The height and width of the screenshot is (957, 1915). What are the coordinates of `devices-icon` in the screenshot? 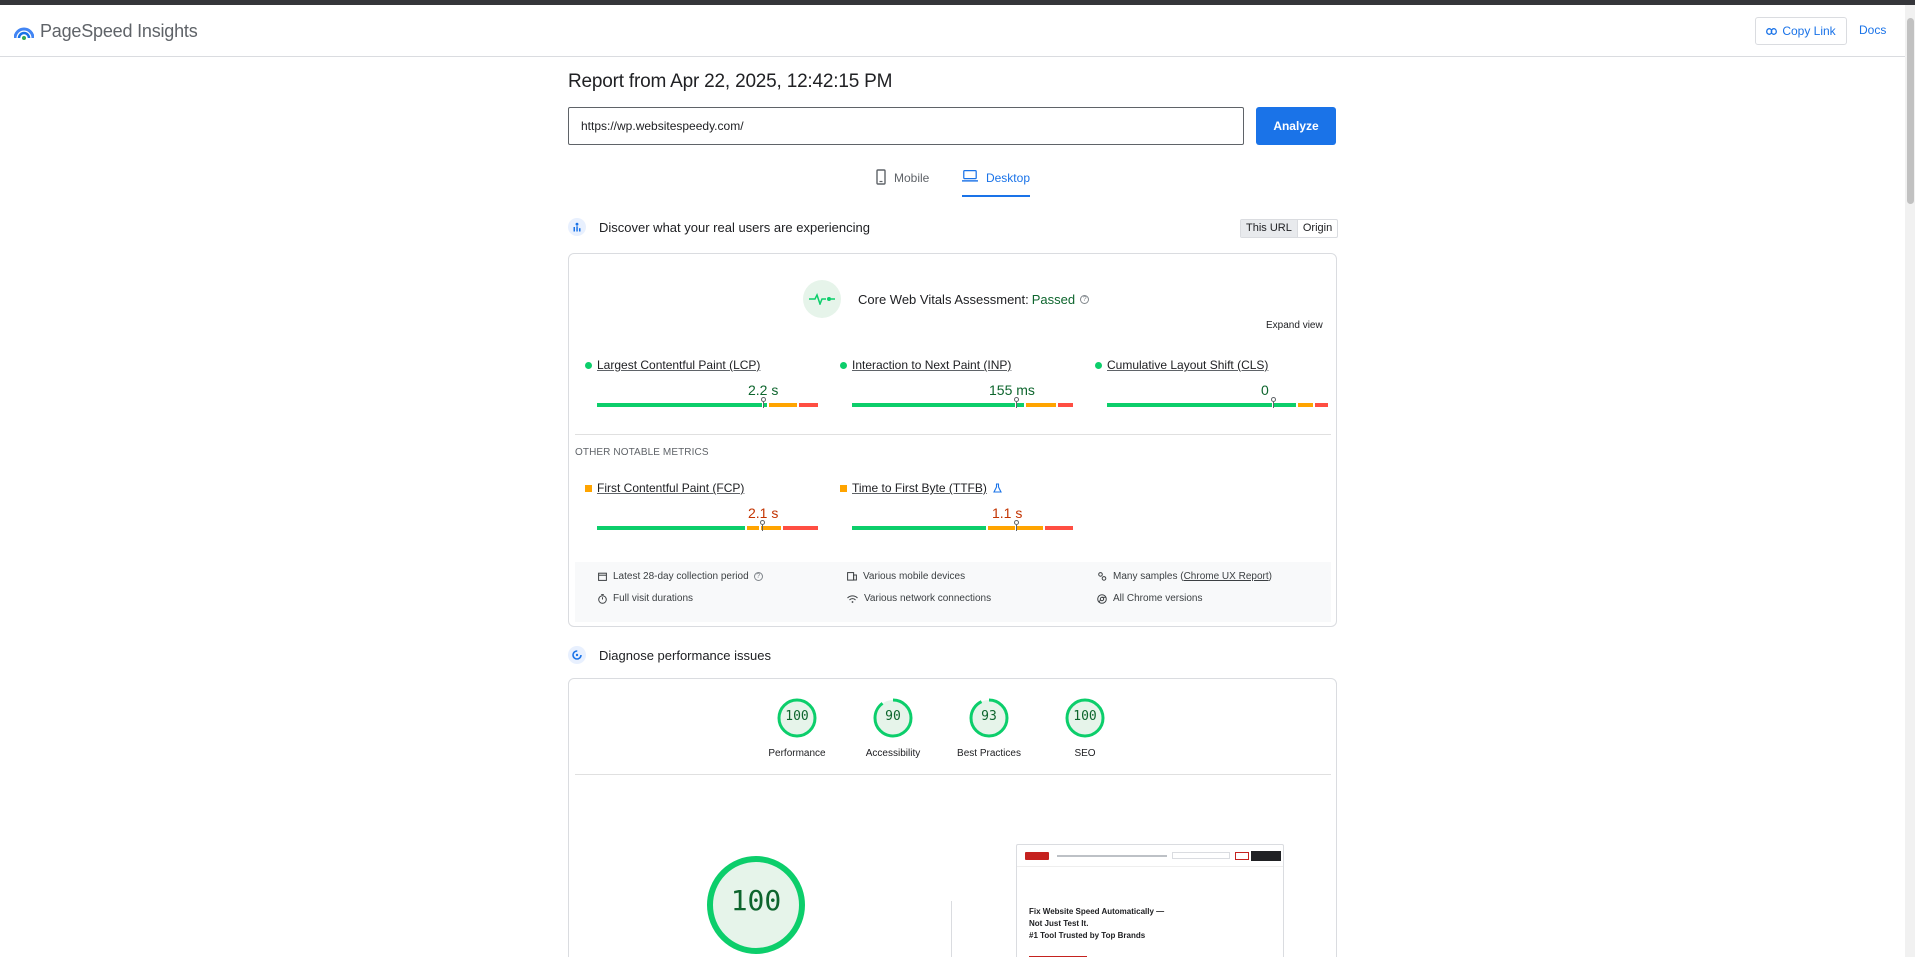 It's located at (852, 576).